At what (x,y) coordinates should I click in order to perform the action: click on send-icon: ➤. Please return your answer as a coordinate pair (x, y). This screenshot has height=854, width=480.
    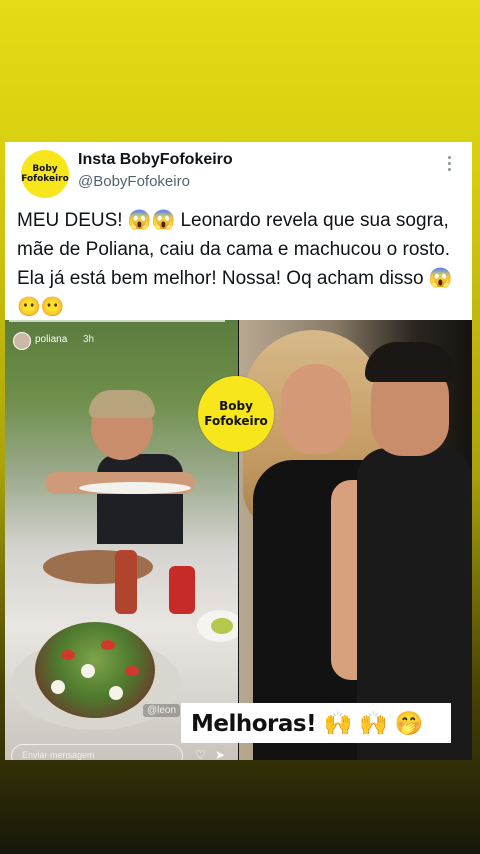
    Looking at the image, I should click on (220, 754).